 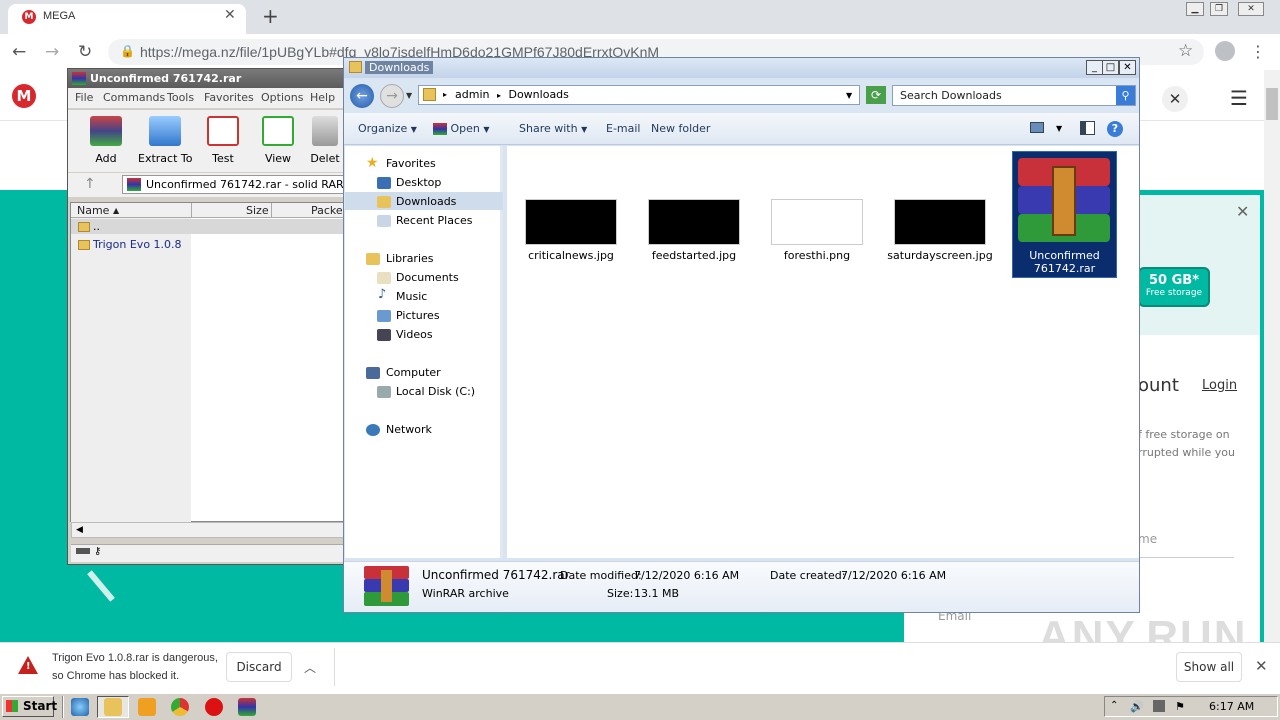 I want to click on file-name: criticalnews.jpg, so click(x=571, y=255).